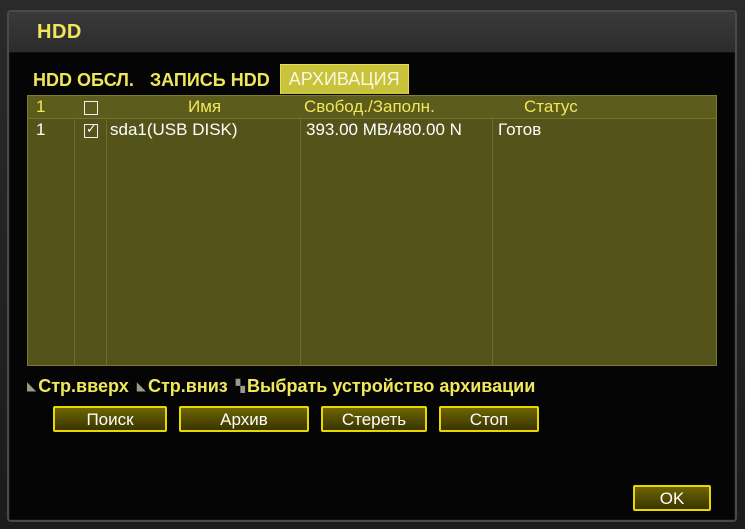 Image resolution: width=745 pixels, height=529 pixels. I want to click on checkbox-checked: ✓, so click(91, 130).